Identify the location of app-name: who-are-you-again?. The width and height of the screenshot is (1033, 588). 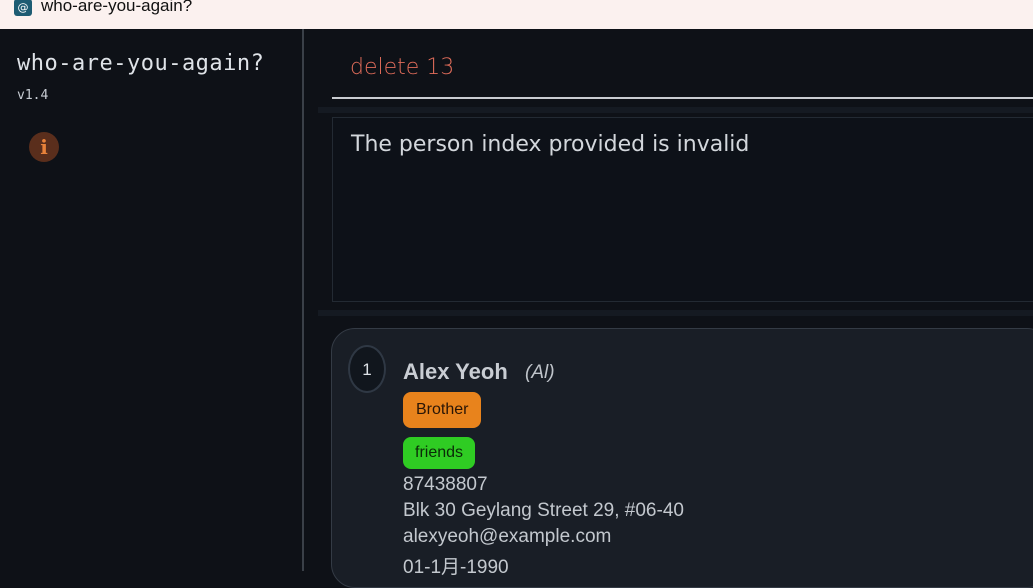
(141, 63).